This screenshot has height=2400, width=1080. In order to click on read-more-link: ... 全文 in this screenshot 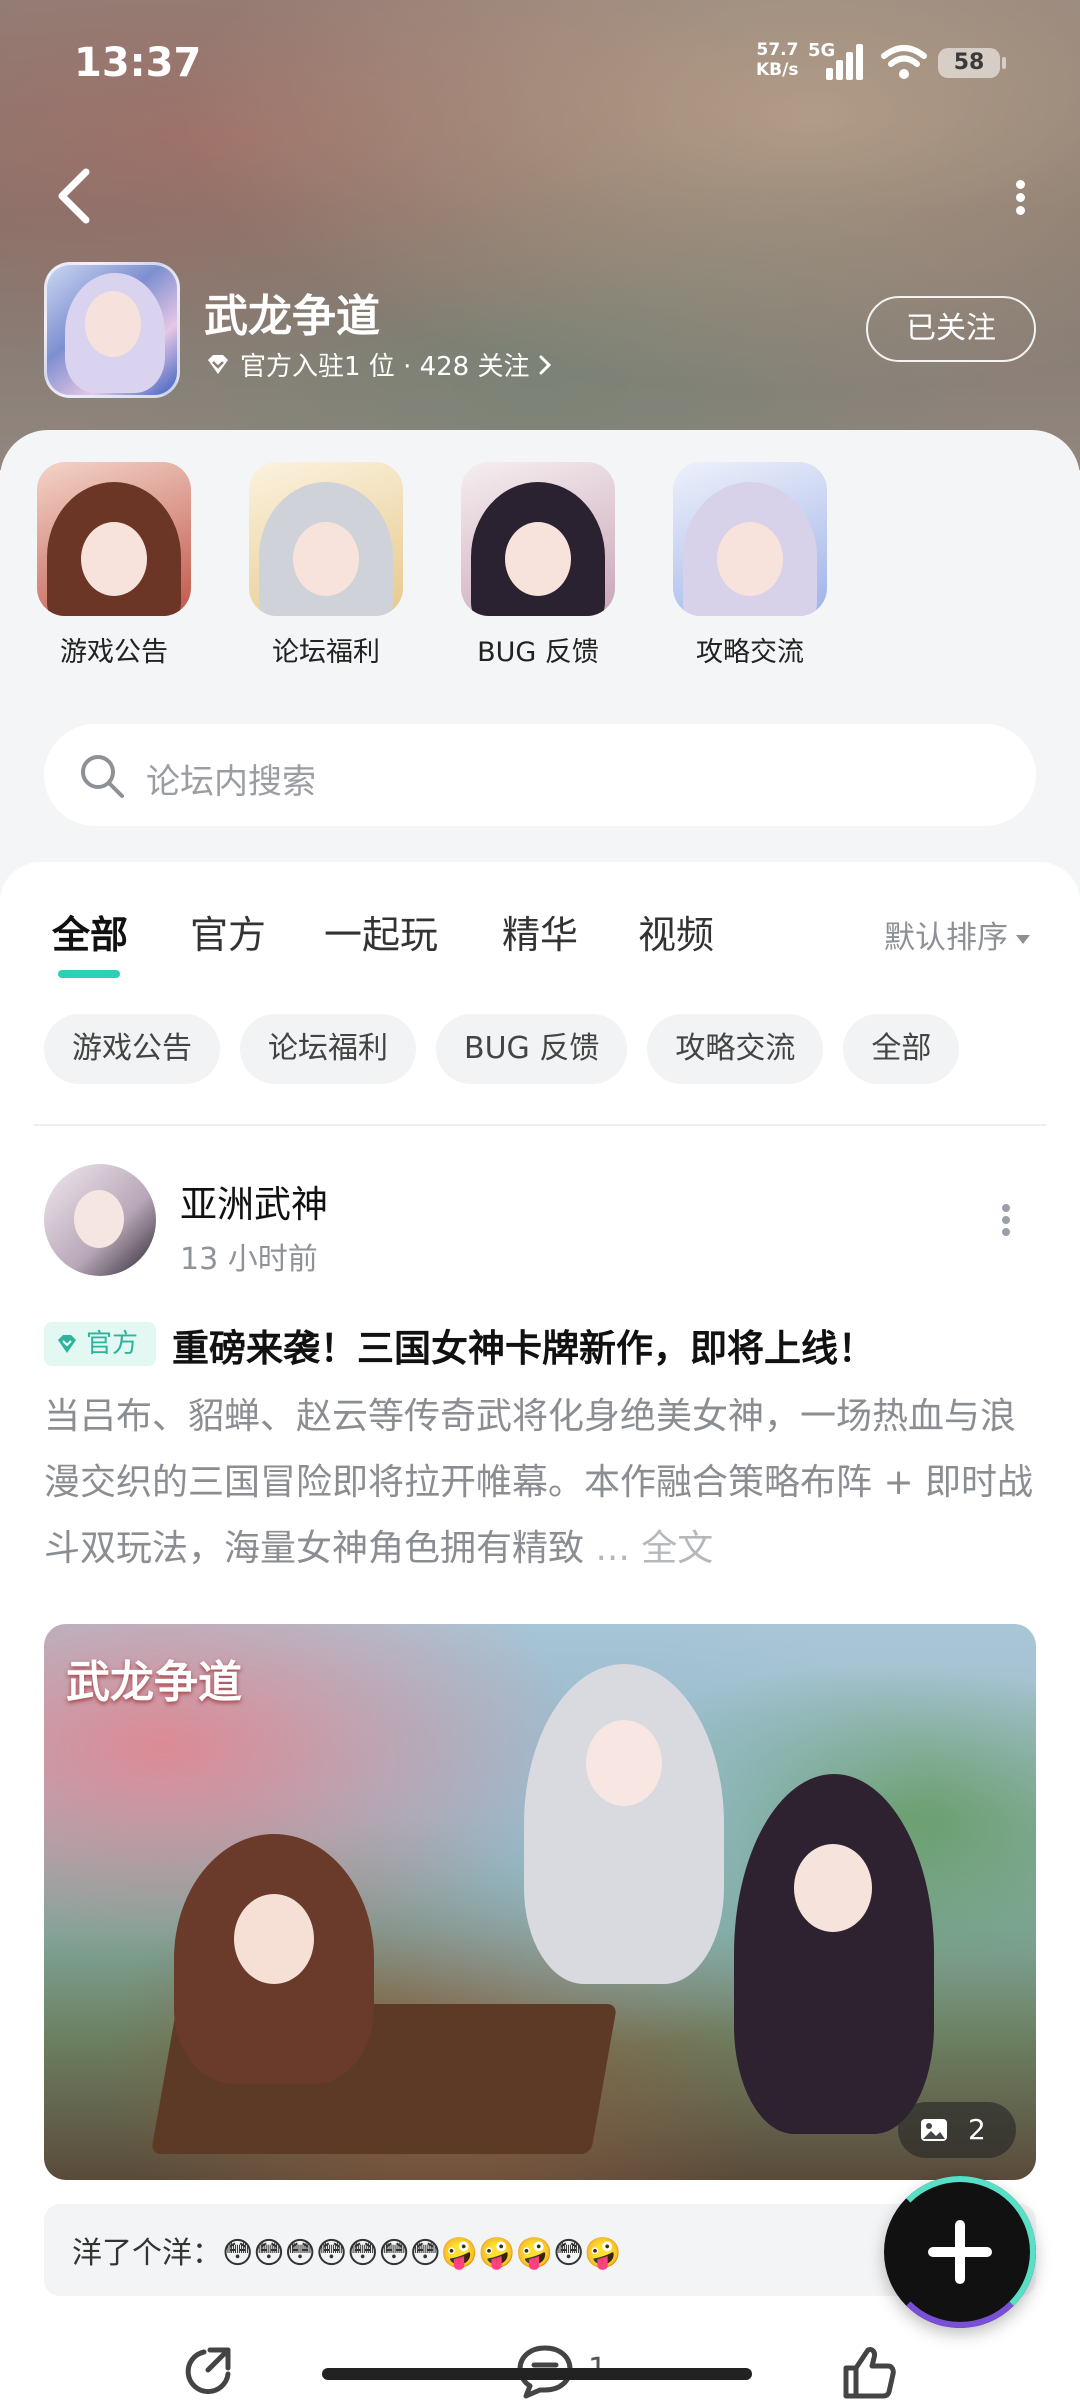, I will do `click(654, 1548)`.